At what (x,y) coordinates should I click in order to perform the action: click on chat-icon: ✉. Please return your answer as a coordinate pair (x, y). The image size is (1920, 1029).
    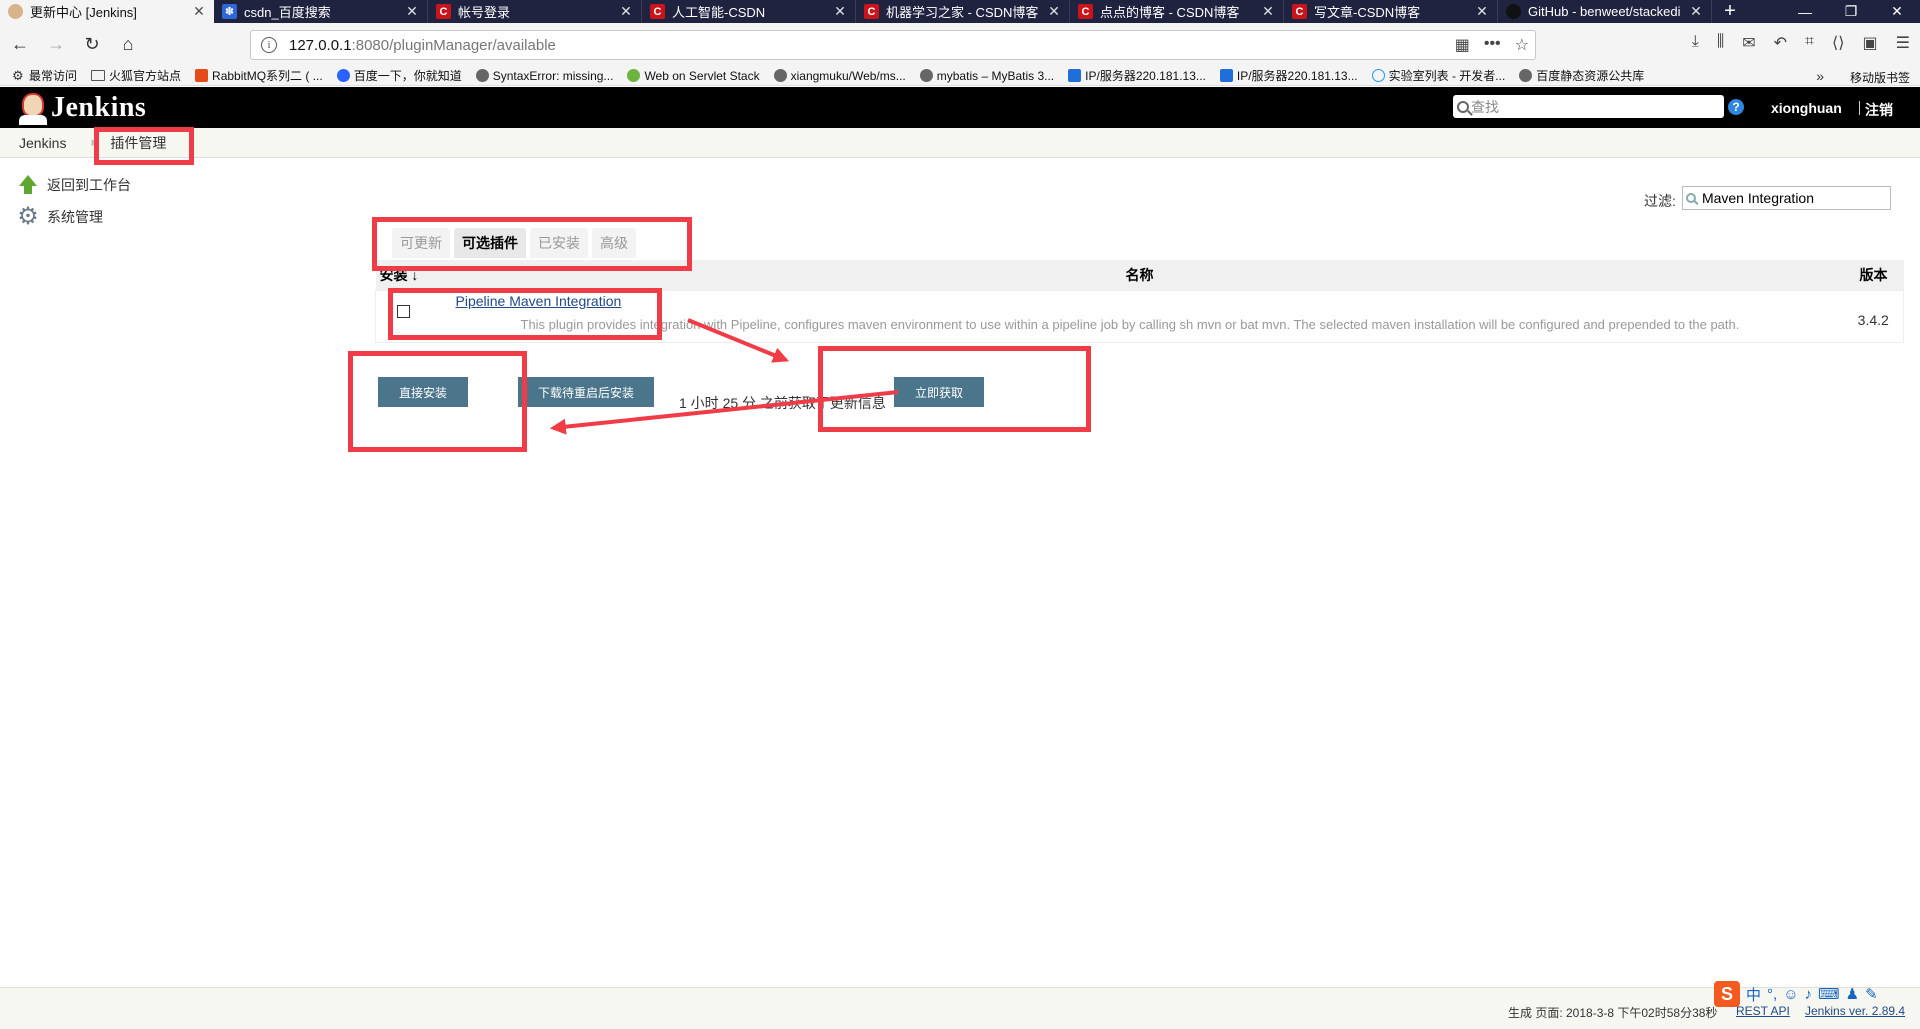
    Looking at the image, I should click on (1748, 43).